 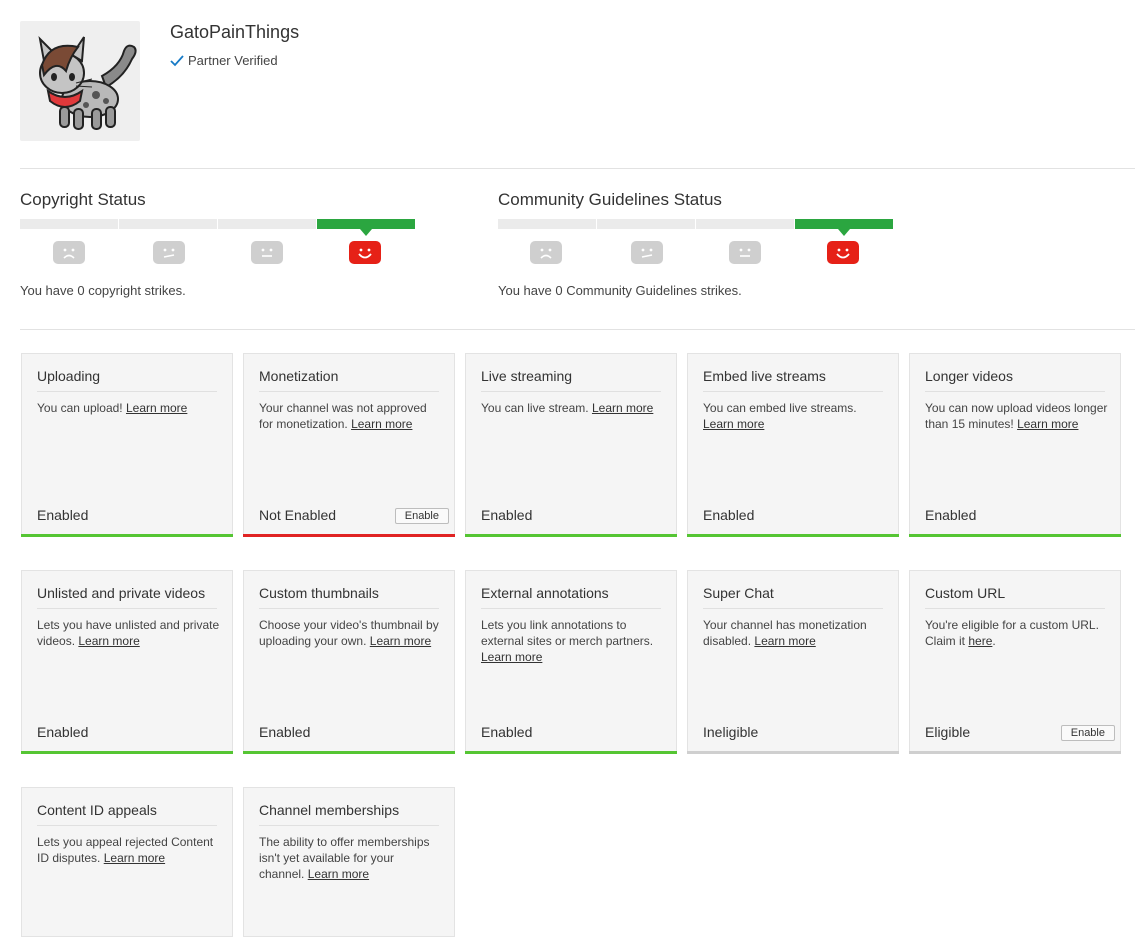 What do you see at coordinates (421, 516) in the screenshot?
I see `enable-monetization-button: Enable` at bounding box center [421, 516].